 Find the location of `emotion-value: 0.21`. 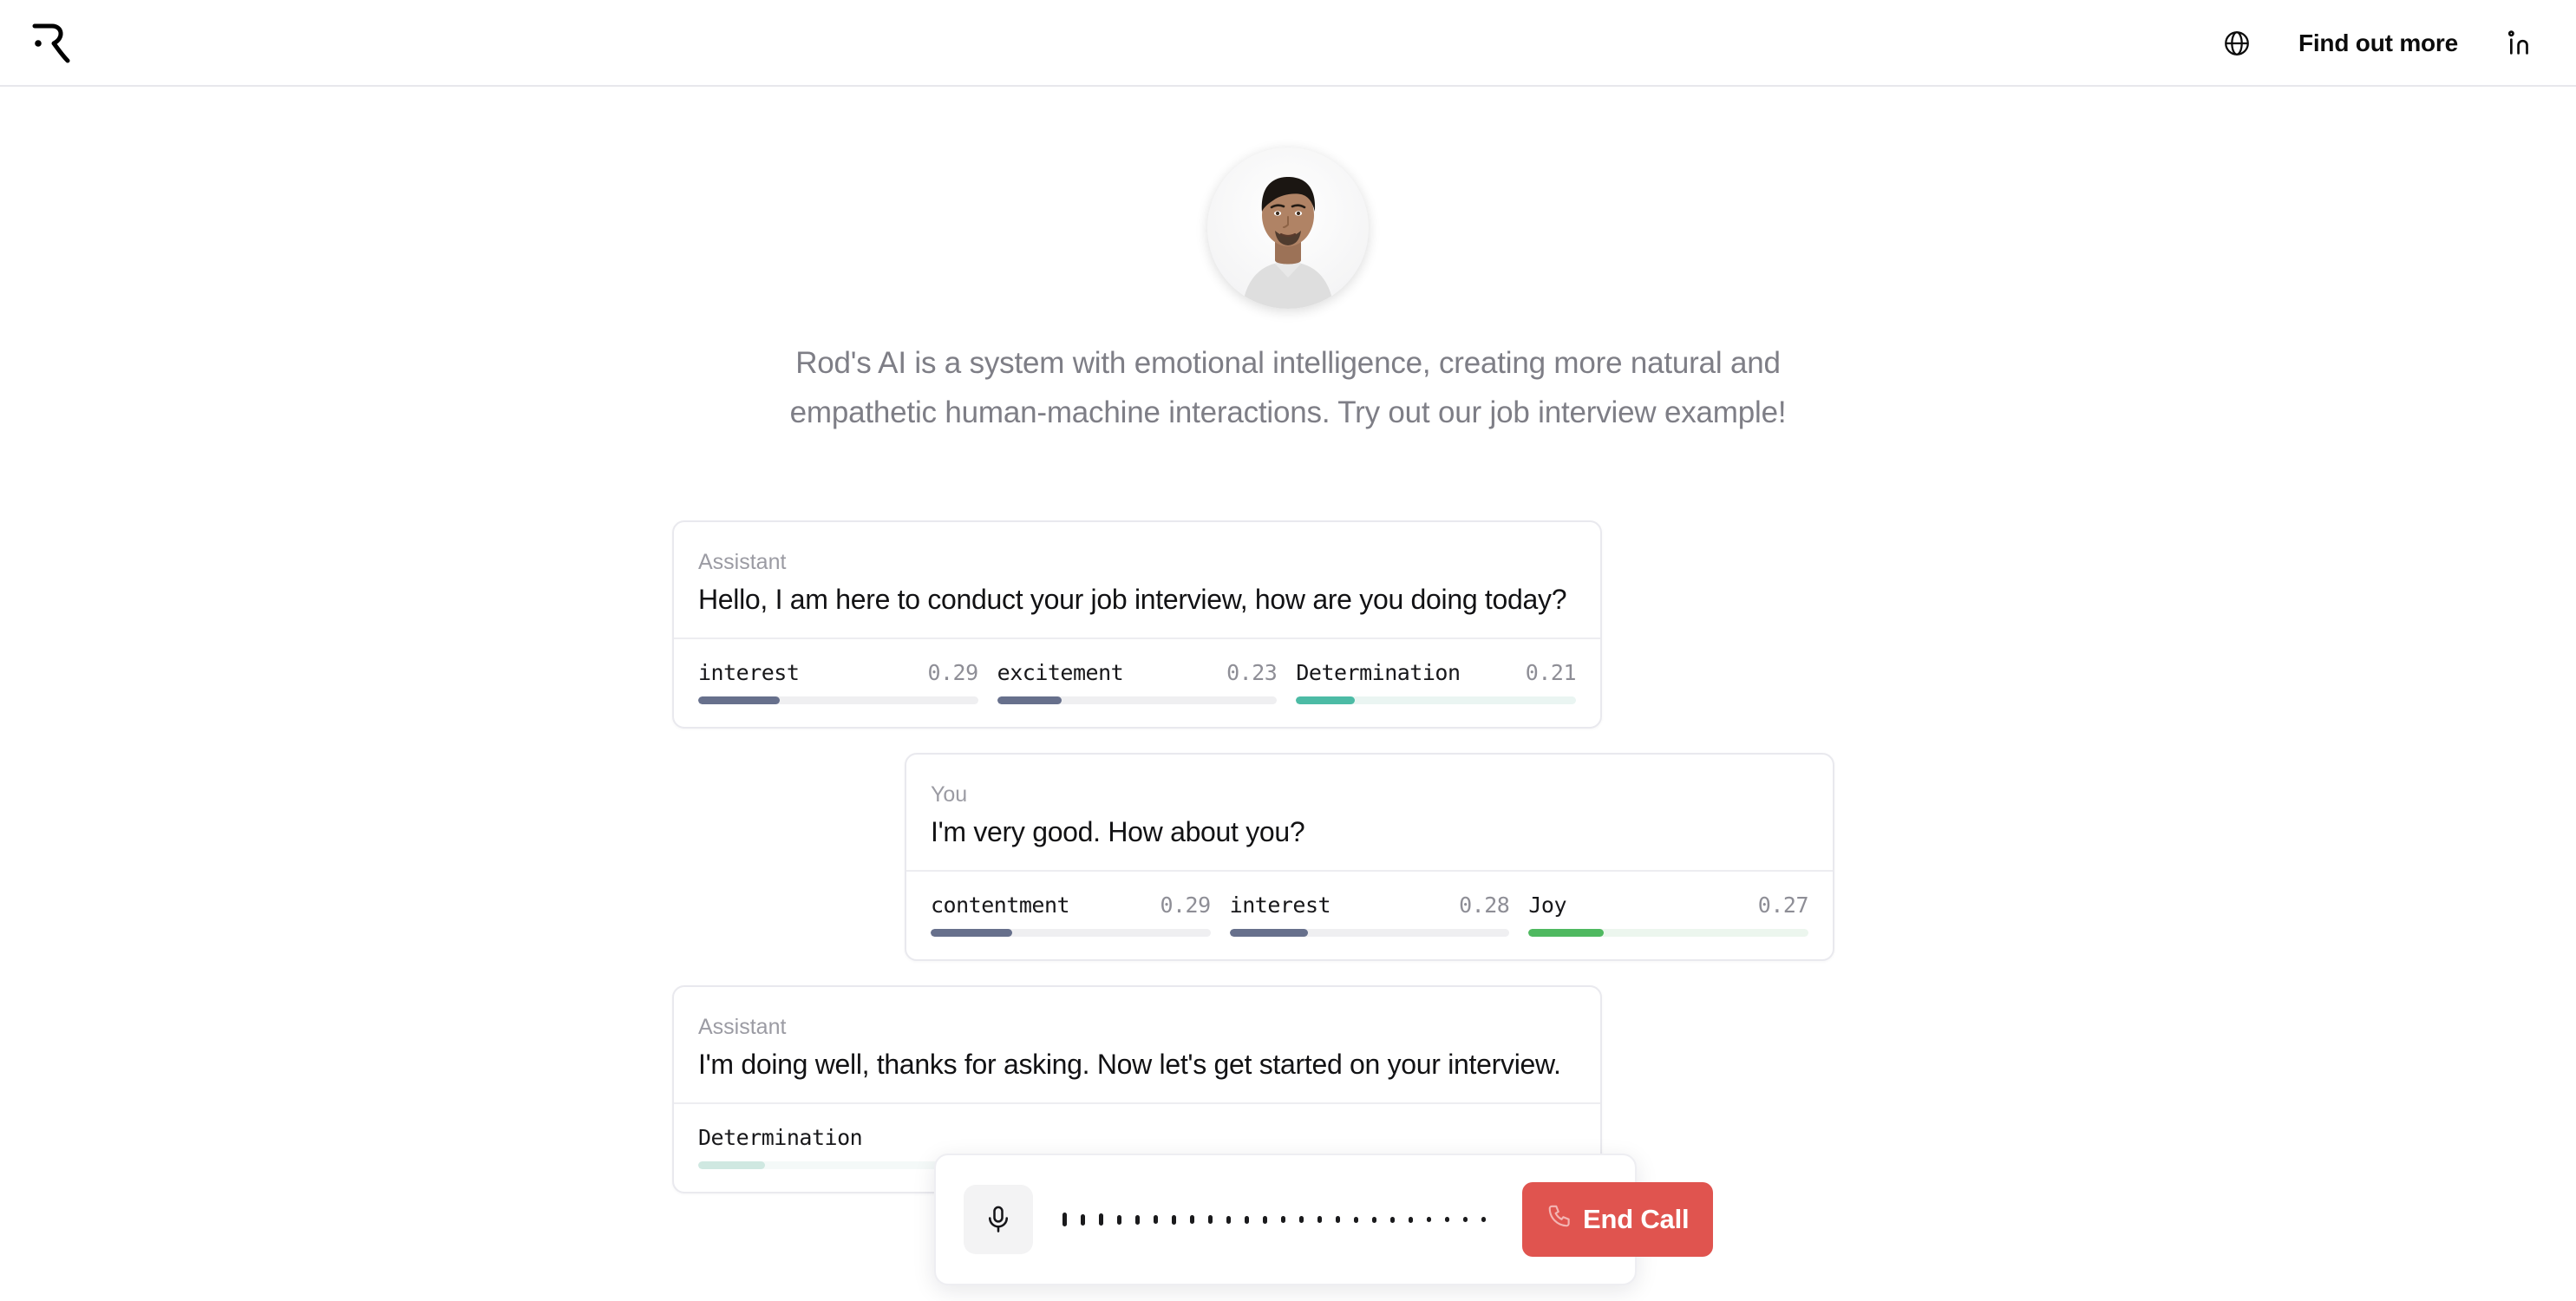

emotion-value: 0.21 is located at coordinates (1551, 672).